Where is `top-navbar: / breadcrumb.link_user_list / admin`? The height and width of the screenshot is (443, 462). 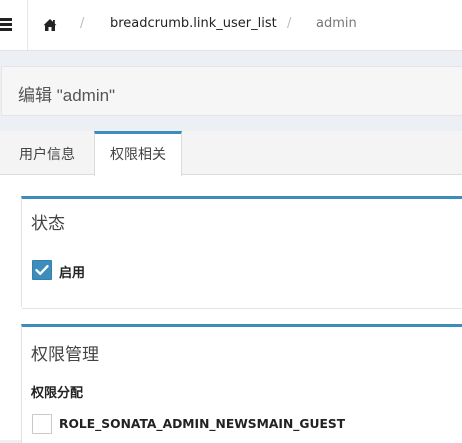 top-navbar: / breadcrumb.link_user_list / admin is located at coordinates (231, 25).